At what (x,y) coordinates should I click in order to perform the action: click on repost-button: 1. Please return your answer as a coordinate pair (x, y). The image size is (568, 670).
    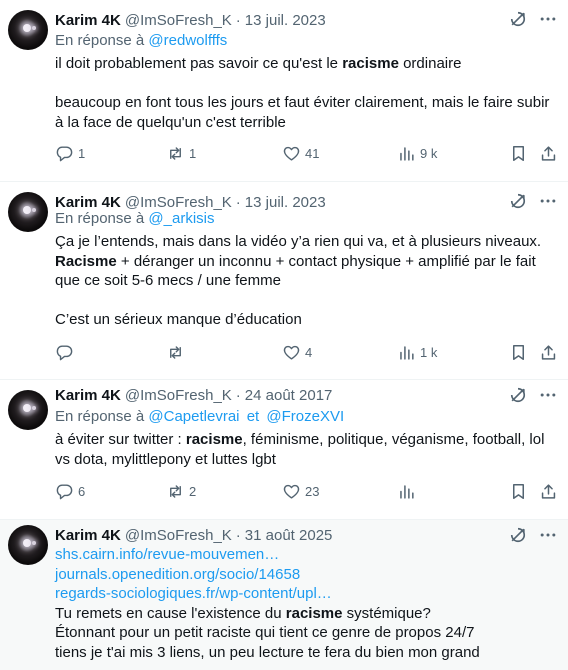
    Looking at the image, I should click on (181, 153).